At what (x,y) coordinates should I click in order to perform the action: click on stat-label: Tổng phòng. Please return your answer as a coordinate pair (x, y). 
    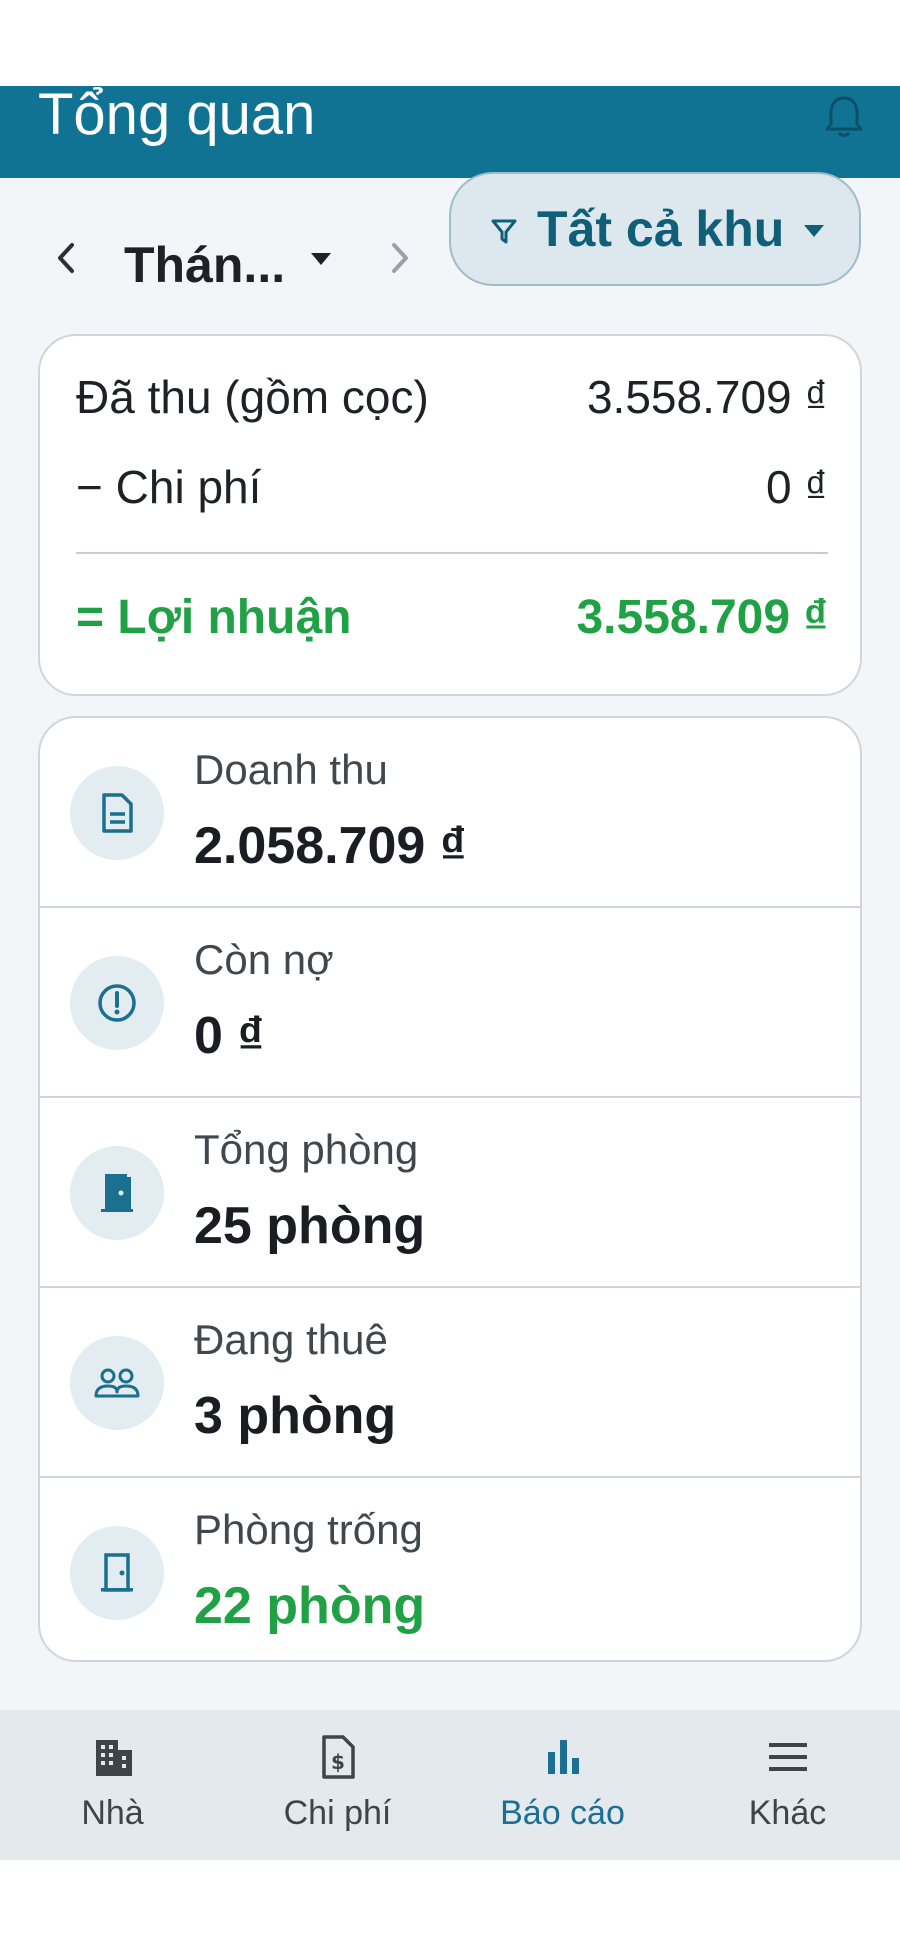
    Looking at the image, I should click on (306, 1149).